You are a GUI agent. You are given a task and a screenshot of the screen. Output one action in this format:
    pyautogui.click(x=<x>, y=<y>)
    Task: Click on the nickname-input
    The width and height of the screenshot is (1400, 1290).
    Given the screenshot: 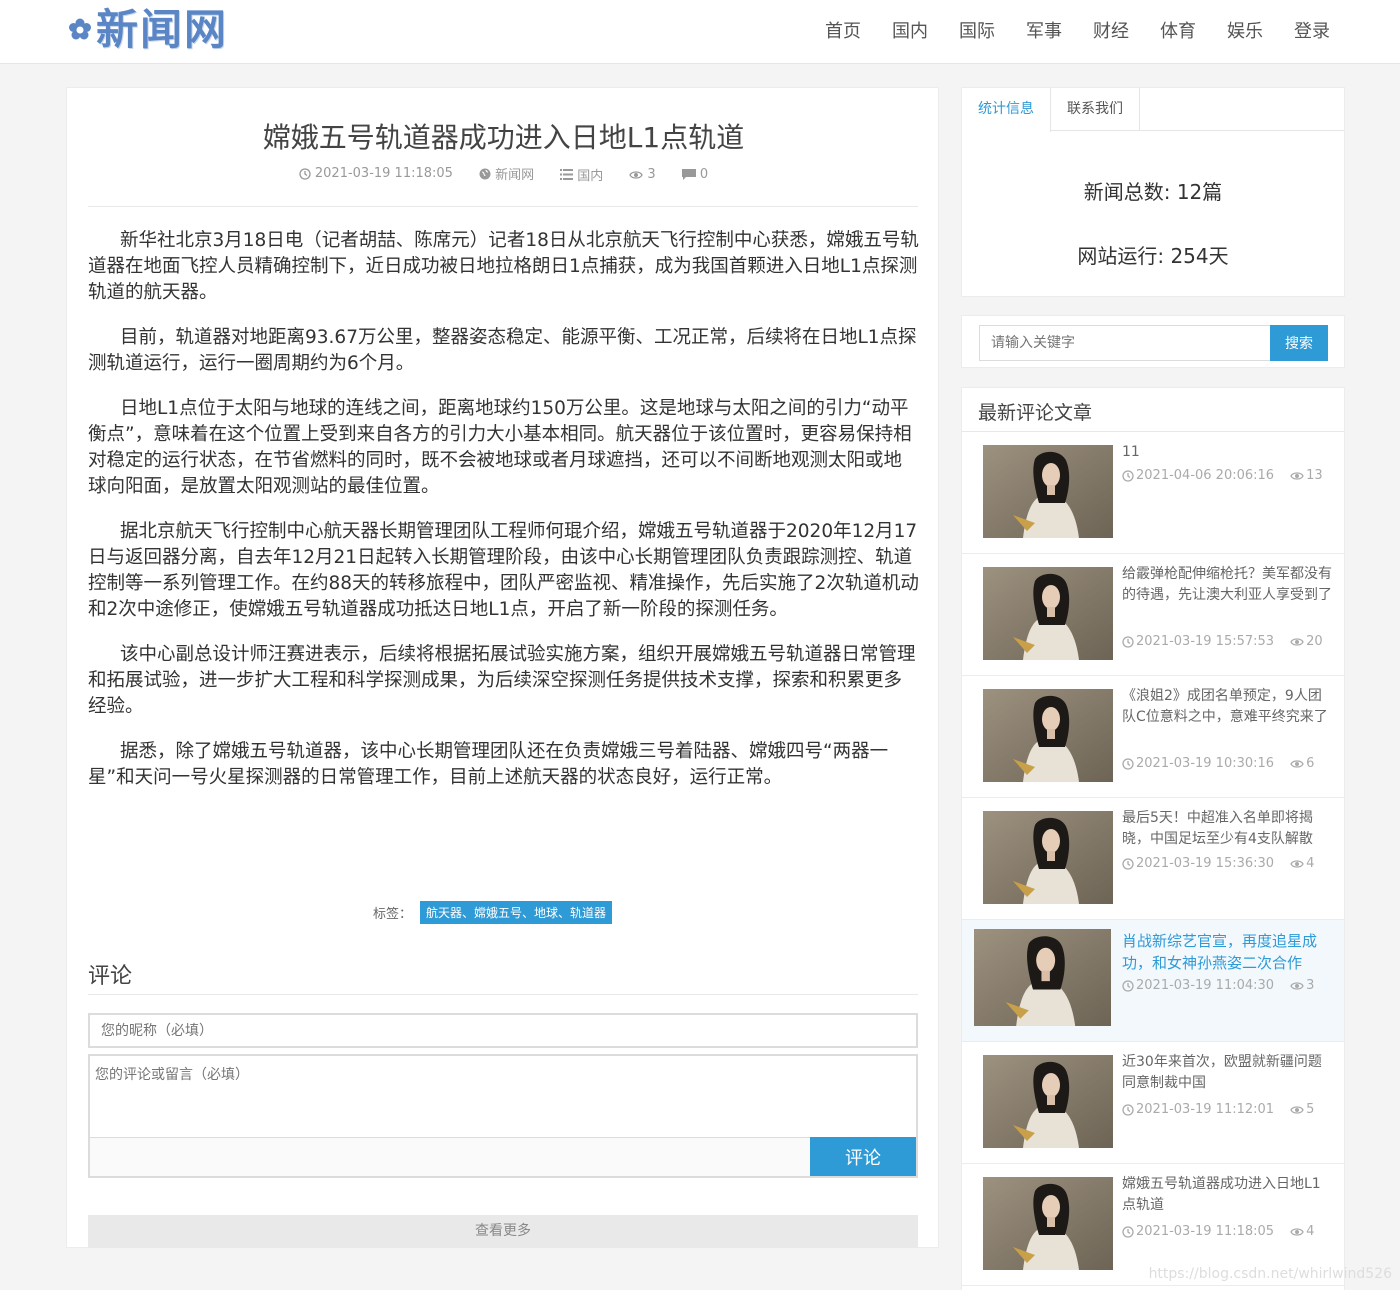 What is the action you would take?
    pyautogui.click(x=503, y=1030)
    